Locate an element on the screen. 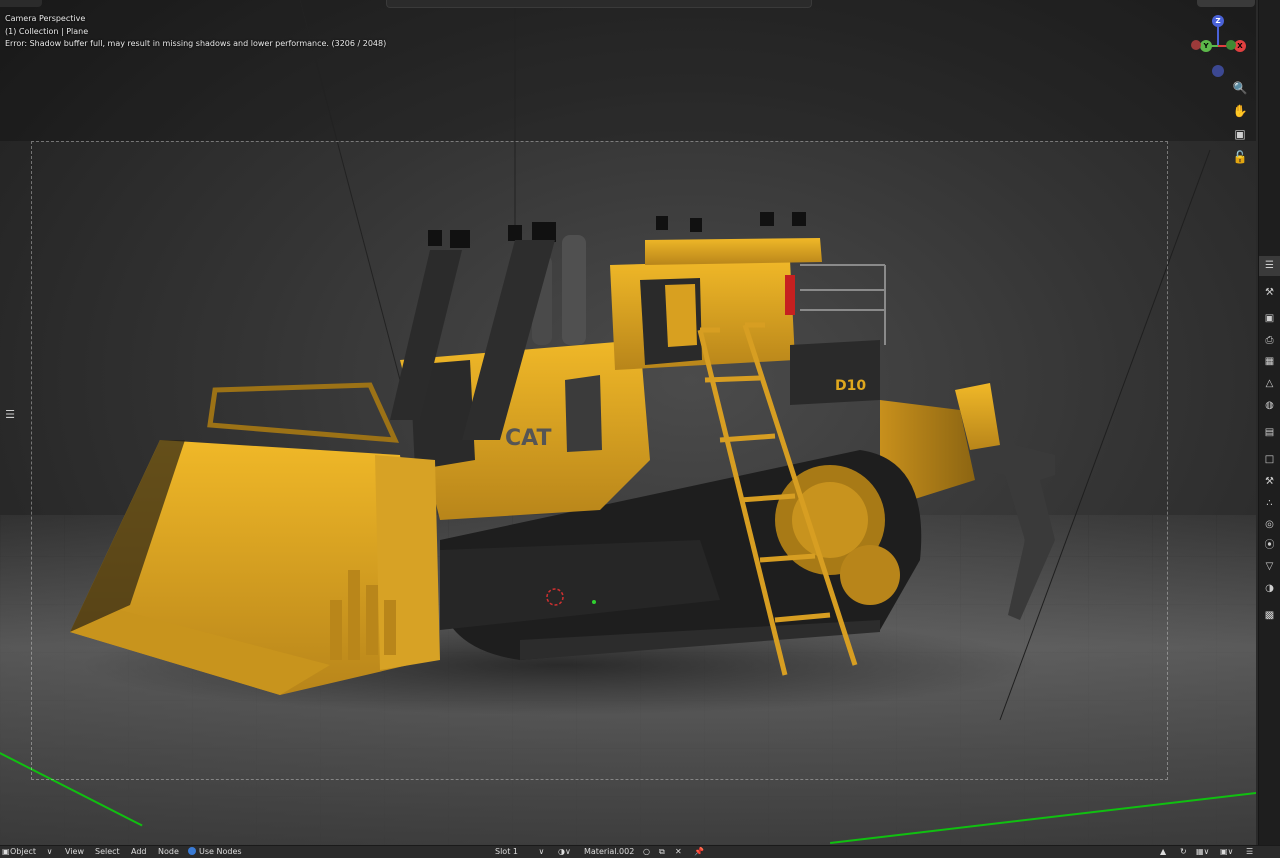  tab-header-icon: ☰ is located at coordinates (1269, 266).